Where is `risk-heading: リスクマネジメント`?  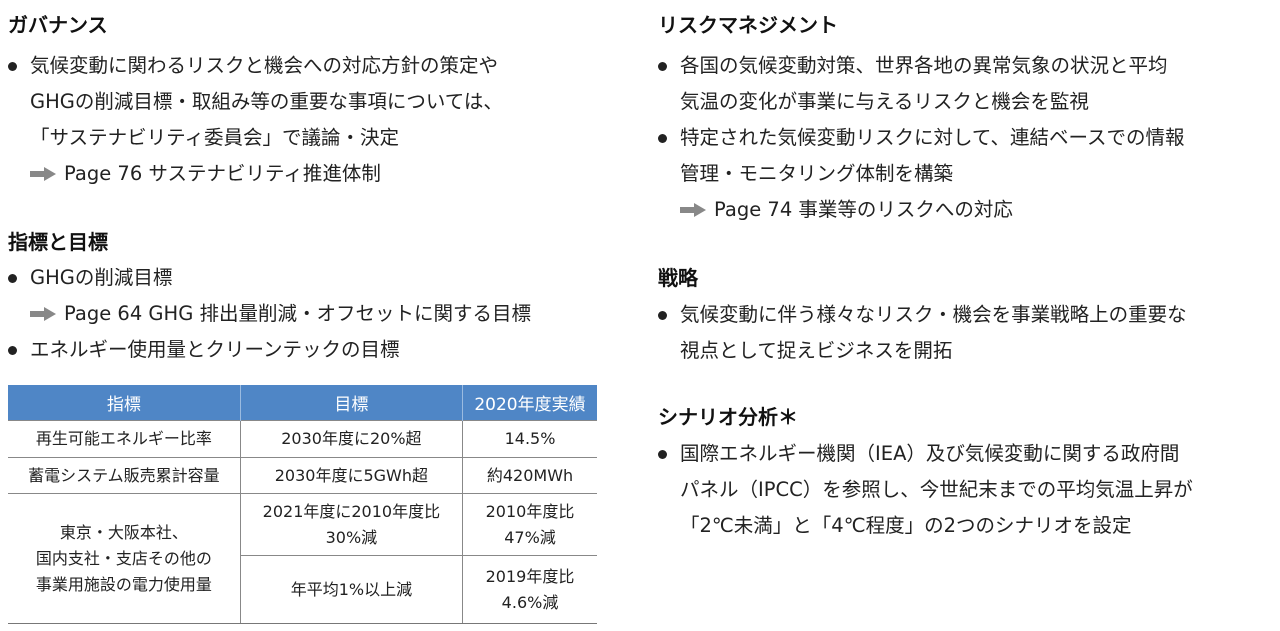 risk-heading: リスクマネジメント is located at coordinates (748, 25).